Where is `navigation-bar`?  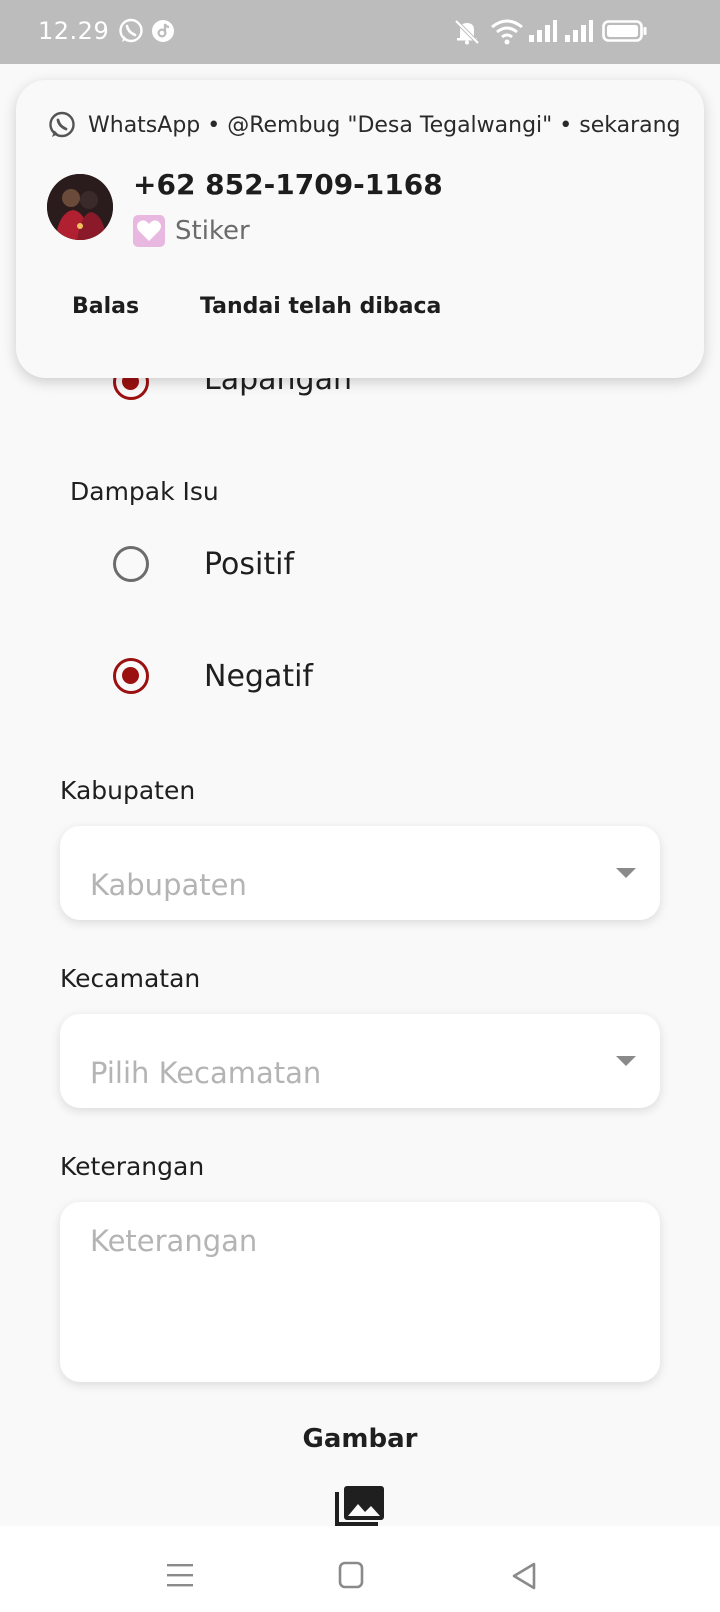
navigation-bar is located at coordinates (360, 1569).